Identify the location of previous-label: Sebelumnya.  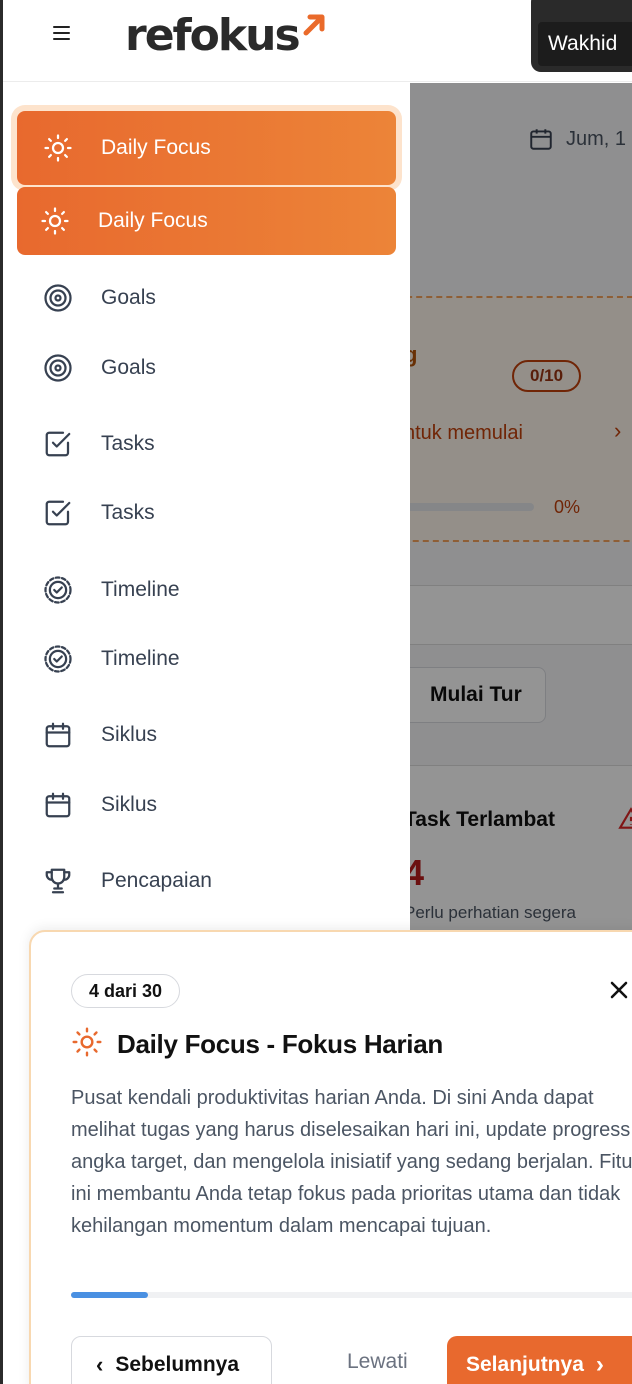
(177, 1364).